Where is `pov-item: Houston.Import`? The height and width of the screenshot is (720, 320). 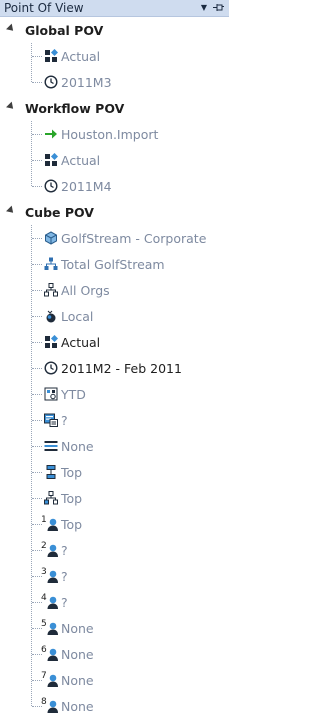 pov-item: Houston.Import is located at coordinates (114, 134).